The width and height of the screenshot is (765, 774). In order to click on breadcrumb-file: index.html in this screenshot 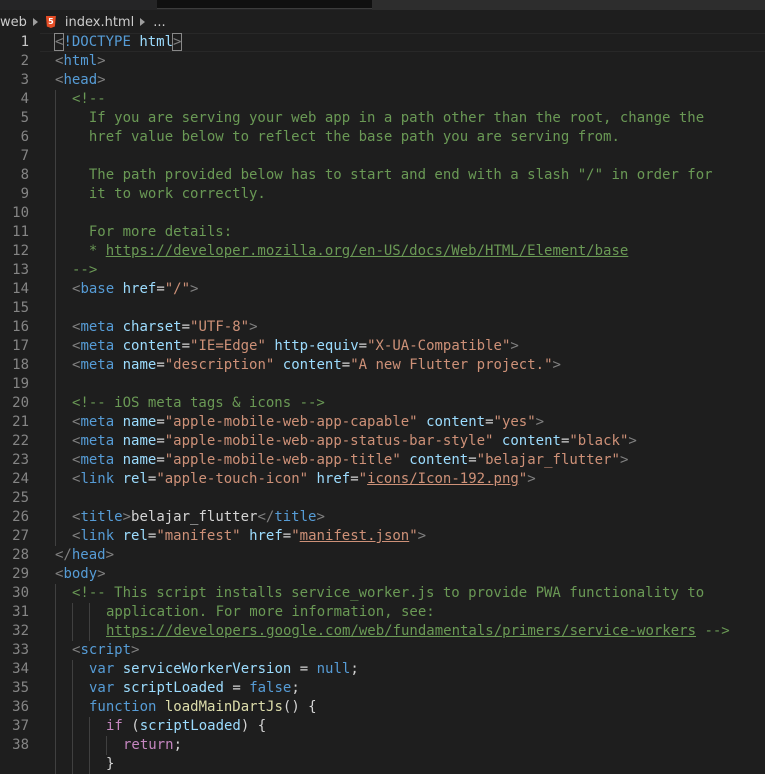, I will do `click(99, 22)`.